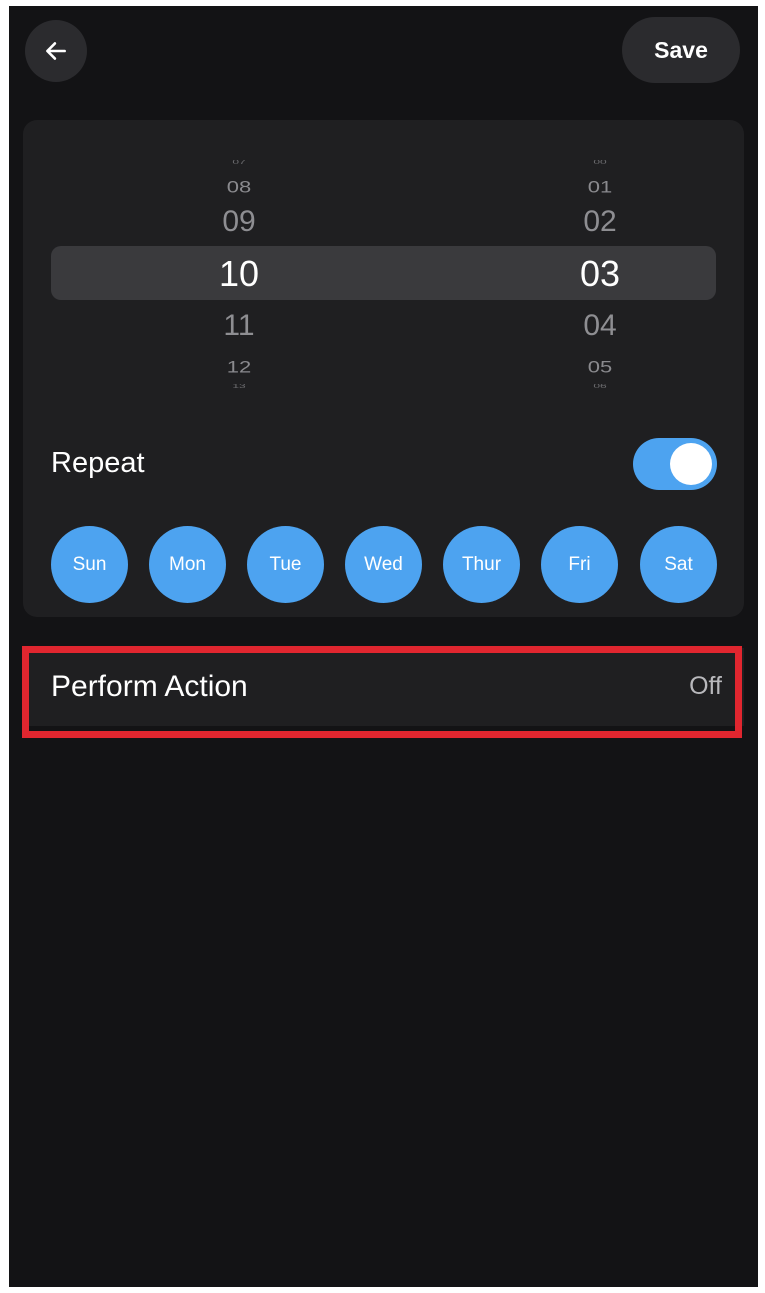 This screenshot has width=765, height=1293. I want to click on minute-option: 06, so click(600, 386).